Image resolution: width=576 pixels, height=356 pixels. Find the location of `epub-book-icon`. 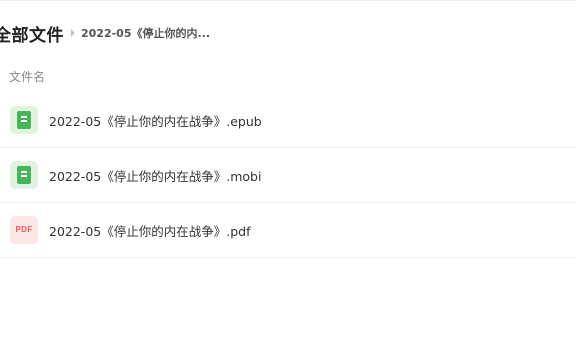

epub-book-icon is located at coordinates (24, 120).